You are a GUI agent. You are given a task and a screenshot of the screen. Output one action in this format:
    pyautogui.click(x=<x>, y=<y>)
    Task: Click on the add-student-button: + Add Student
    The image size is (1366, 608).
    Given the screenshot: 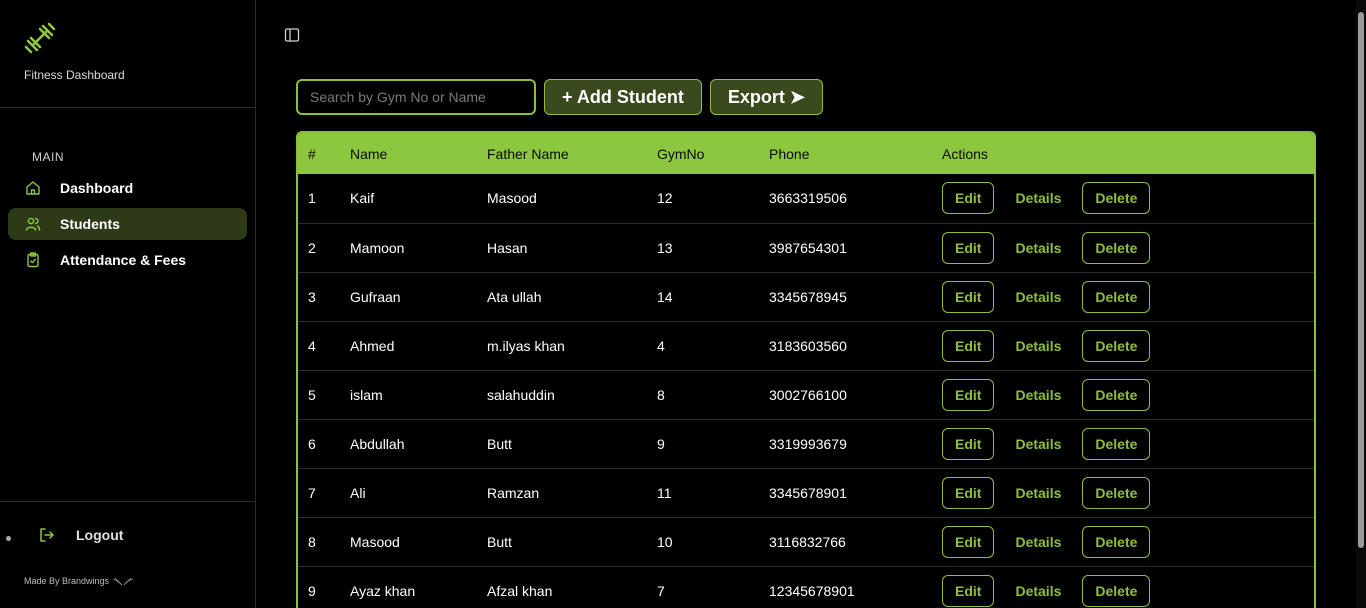 What is the action you would take?
    pyautogui.click(x=623, y=97)
    